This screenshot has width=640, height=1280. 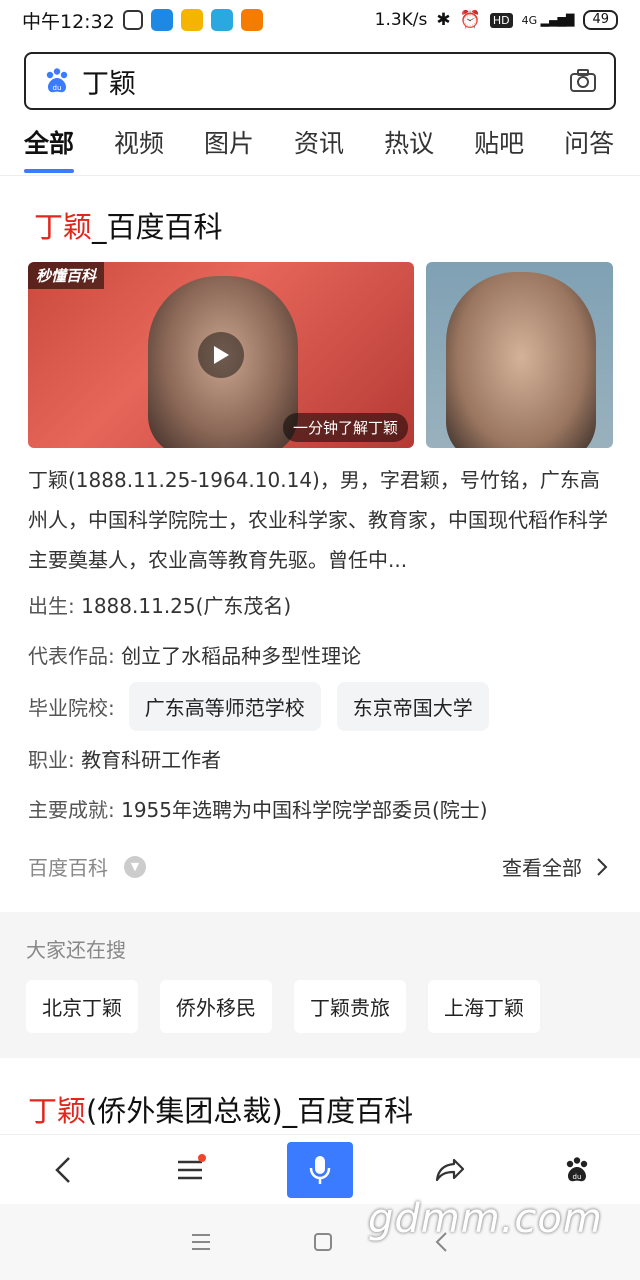 I want to click on video-thumbnail: 秒懂百科 一分钟了解丁颖, so click(x=221, y=355).